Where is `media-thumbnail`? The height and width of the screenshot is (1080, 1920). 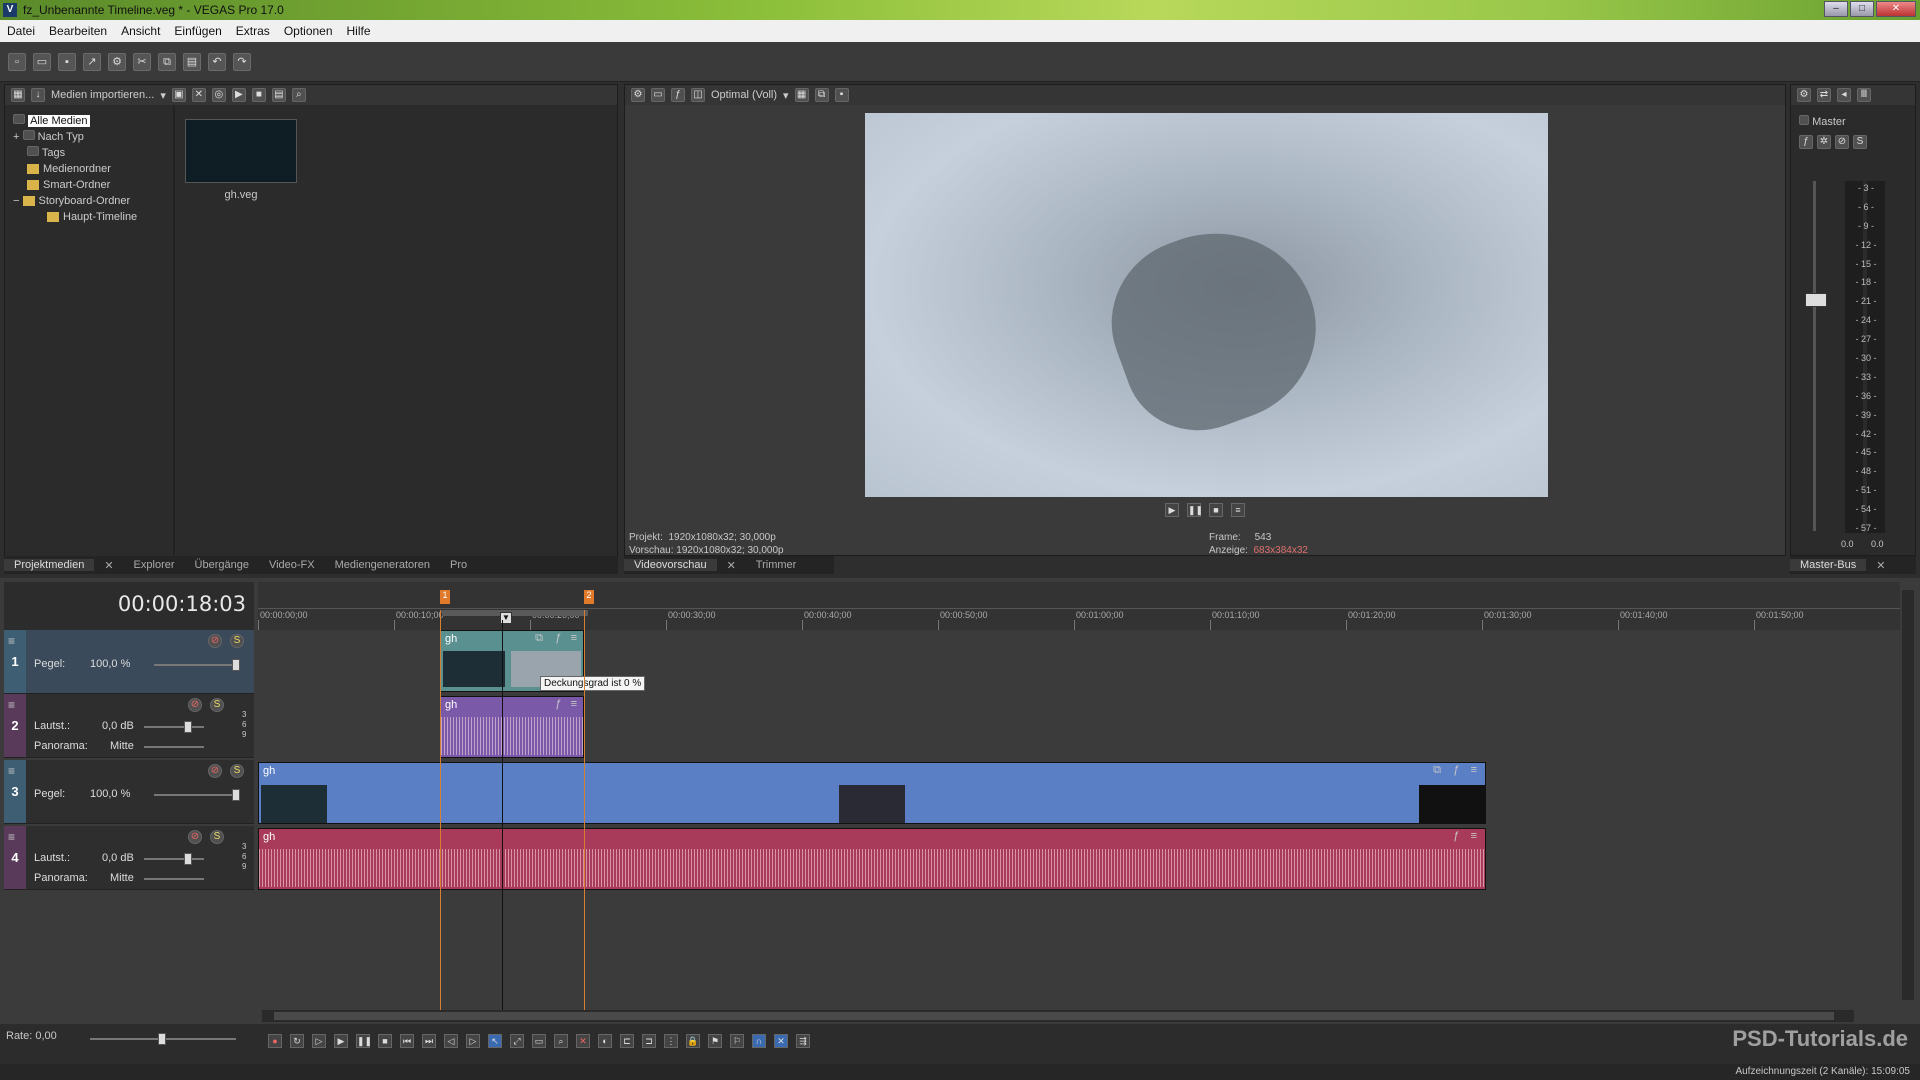
media-thumbnail is located at coordinates (241, 151).